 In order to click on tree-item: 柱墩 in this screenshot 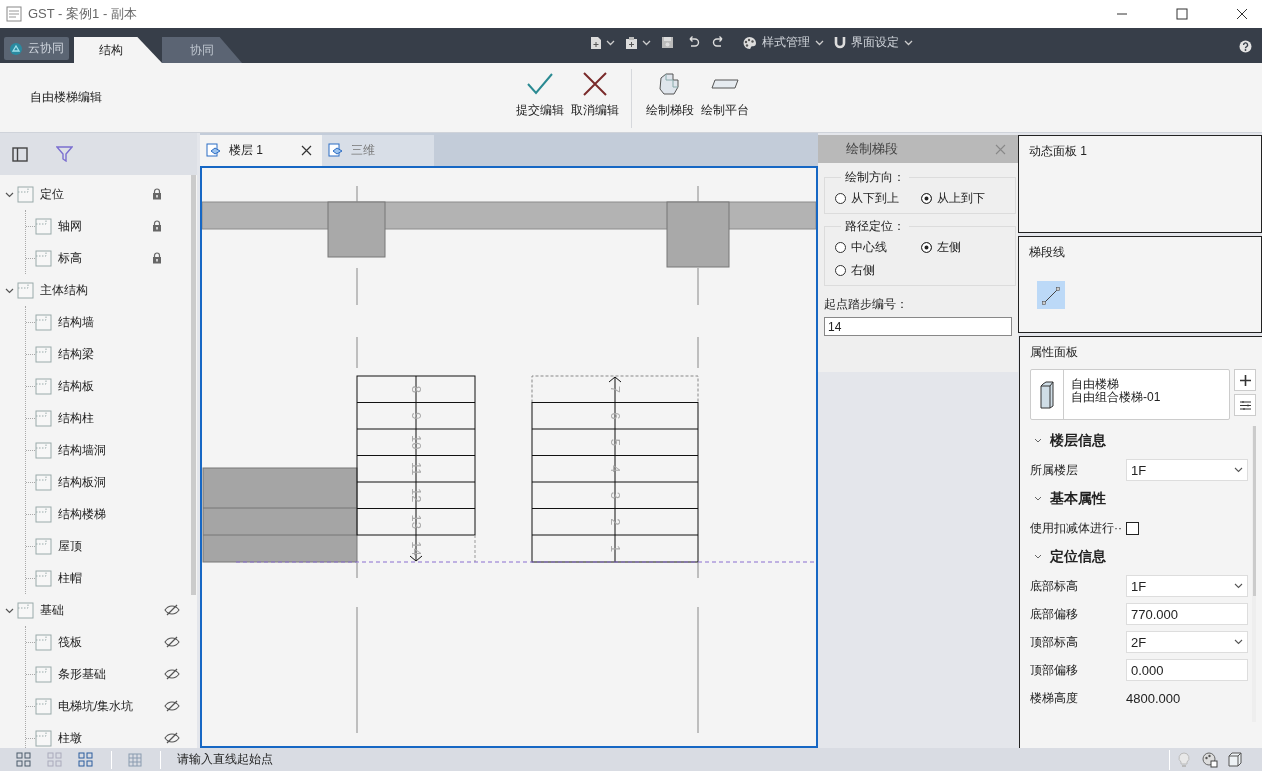, I will do `click(70, 738)`.